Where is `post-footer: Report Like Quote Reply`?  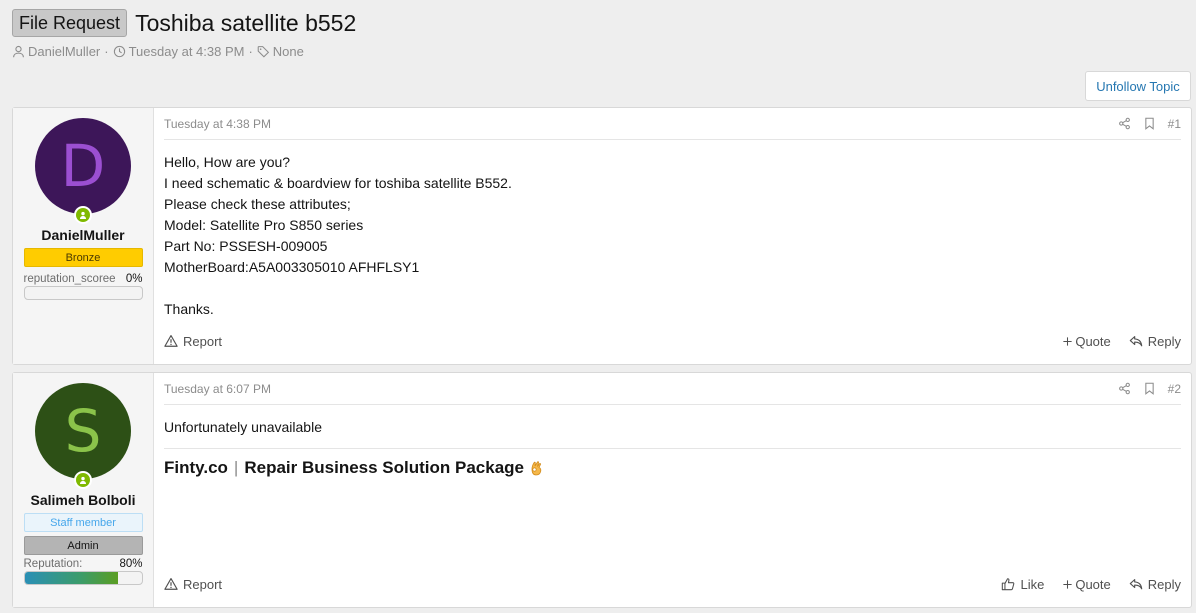
post-footer: Report Like Quote Reply is located at coordinates (672, 584).